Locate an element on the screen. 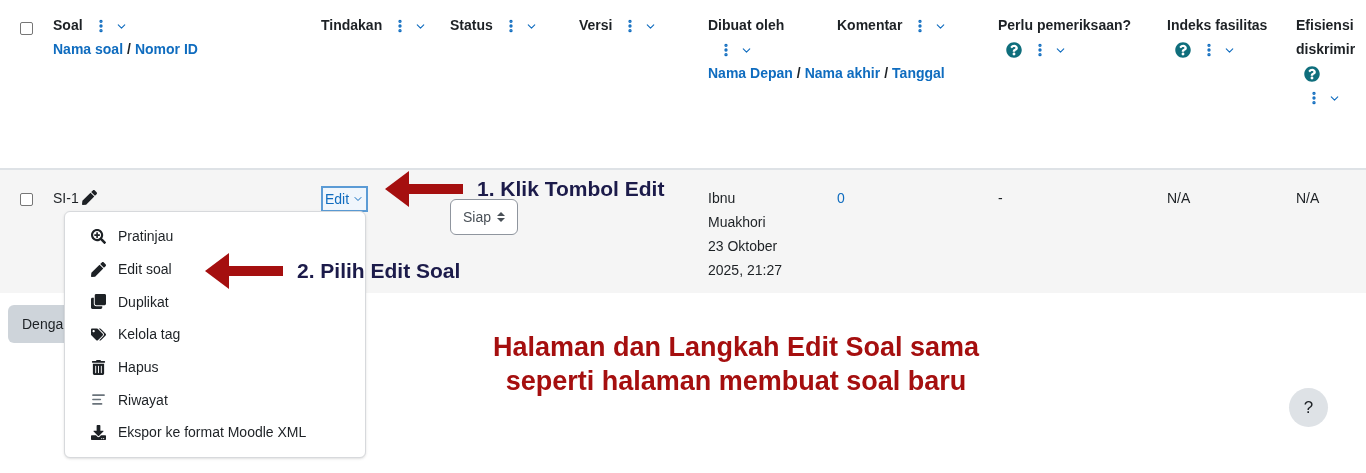 This screenshot has width=1366, height=473. facility-index-value: N/A is located at coordinates (1179, 198).